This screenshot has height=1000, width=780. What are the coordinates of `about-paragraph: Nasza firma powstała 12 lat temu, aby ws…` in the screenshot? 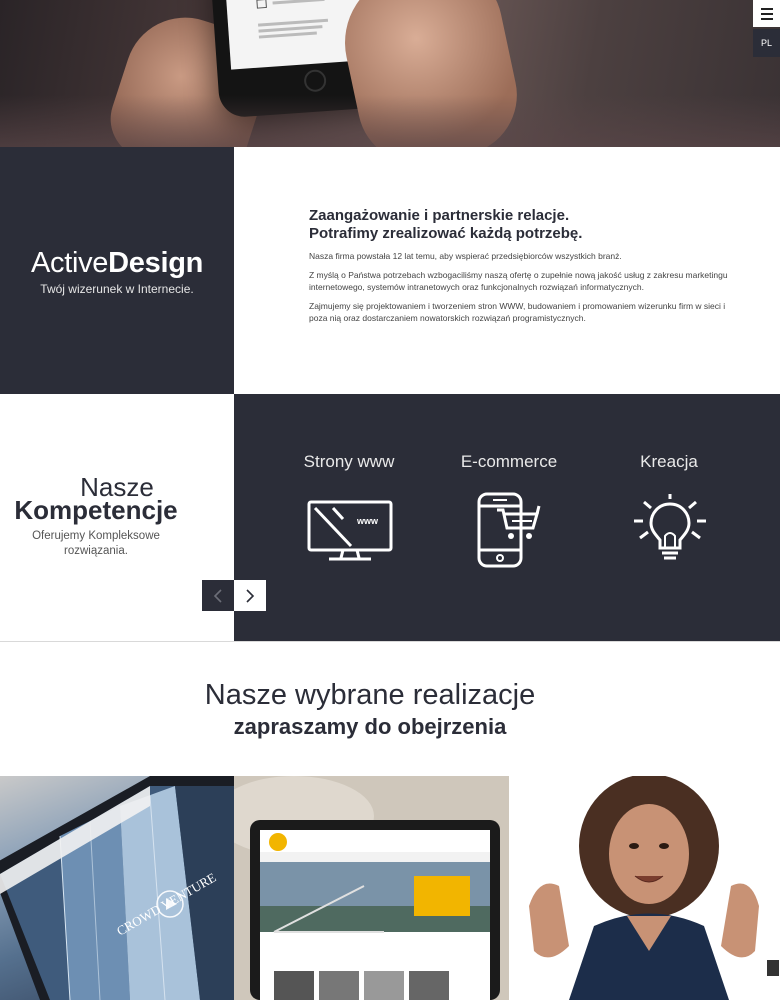 It's located at (465, 256).